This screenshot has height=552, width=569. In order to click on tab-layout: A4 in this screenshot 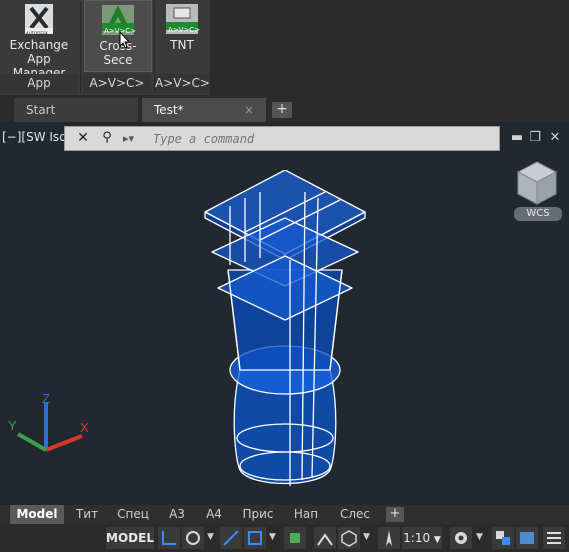, I will do `click(214, 514)`.